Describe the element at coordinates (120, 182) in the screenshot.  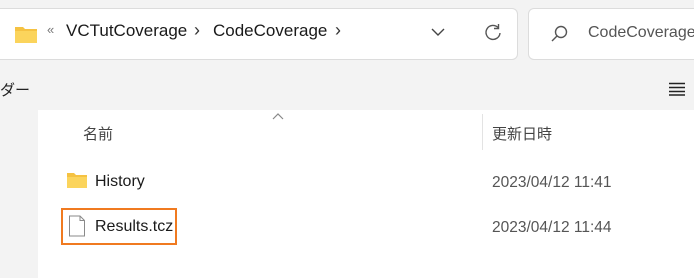
I see `file-name: History` at that location.